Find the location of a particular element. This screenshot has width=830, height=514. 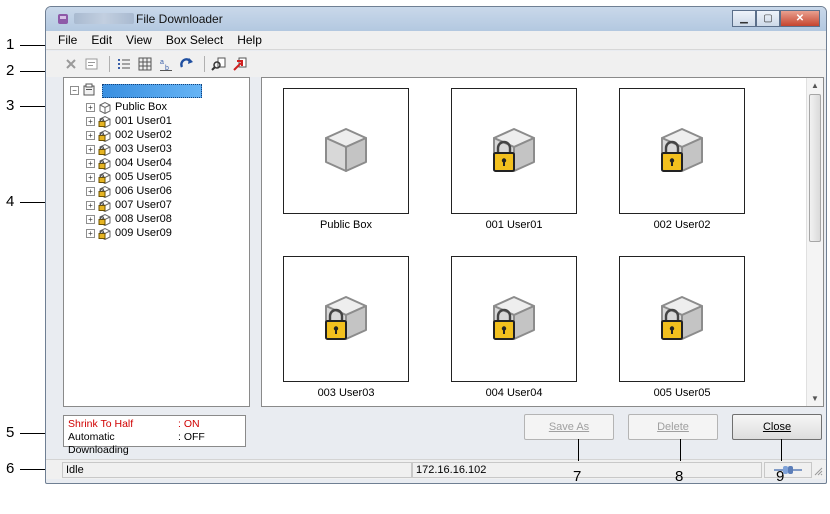

menu-help: Help is located at coordinates (249, 40).